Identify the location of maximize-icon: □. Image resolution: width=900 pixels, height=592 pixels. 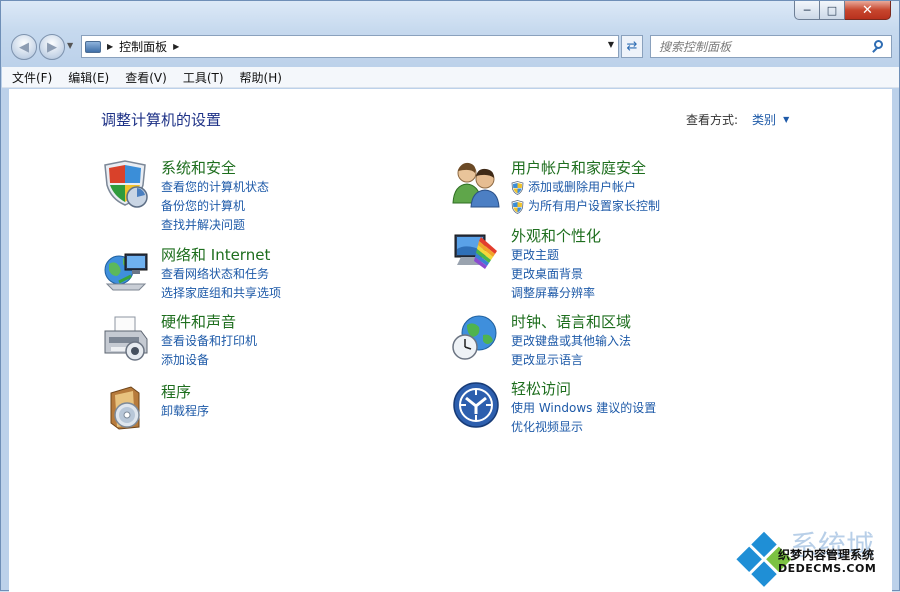
(832, 10).